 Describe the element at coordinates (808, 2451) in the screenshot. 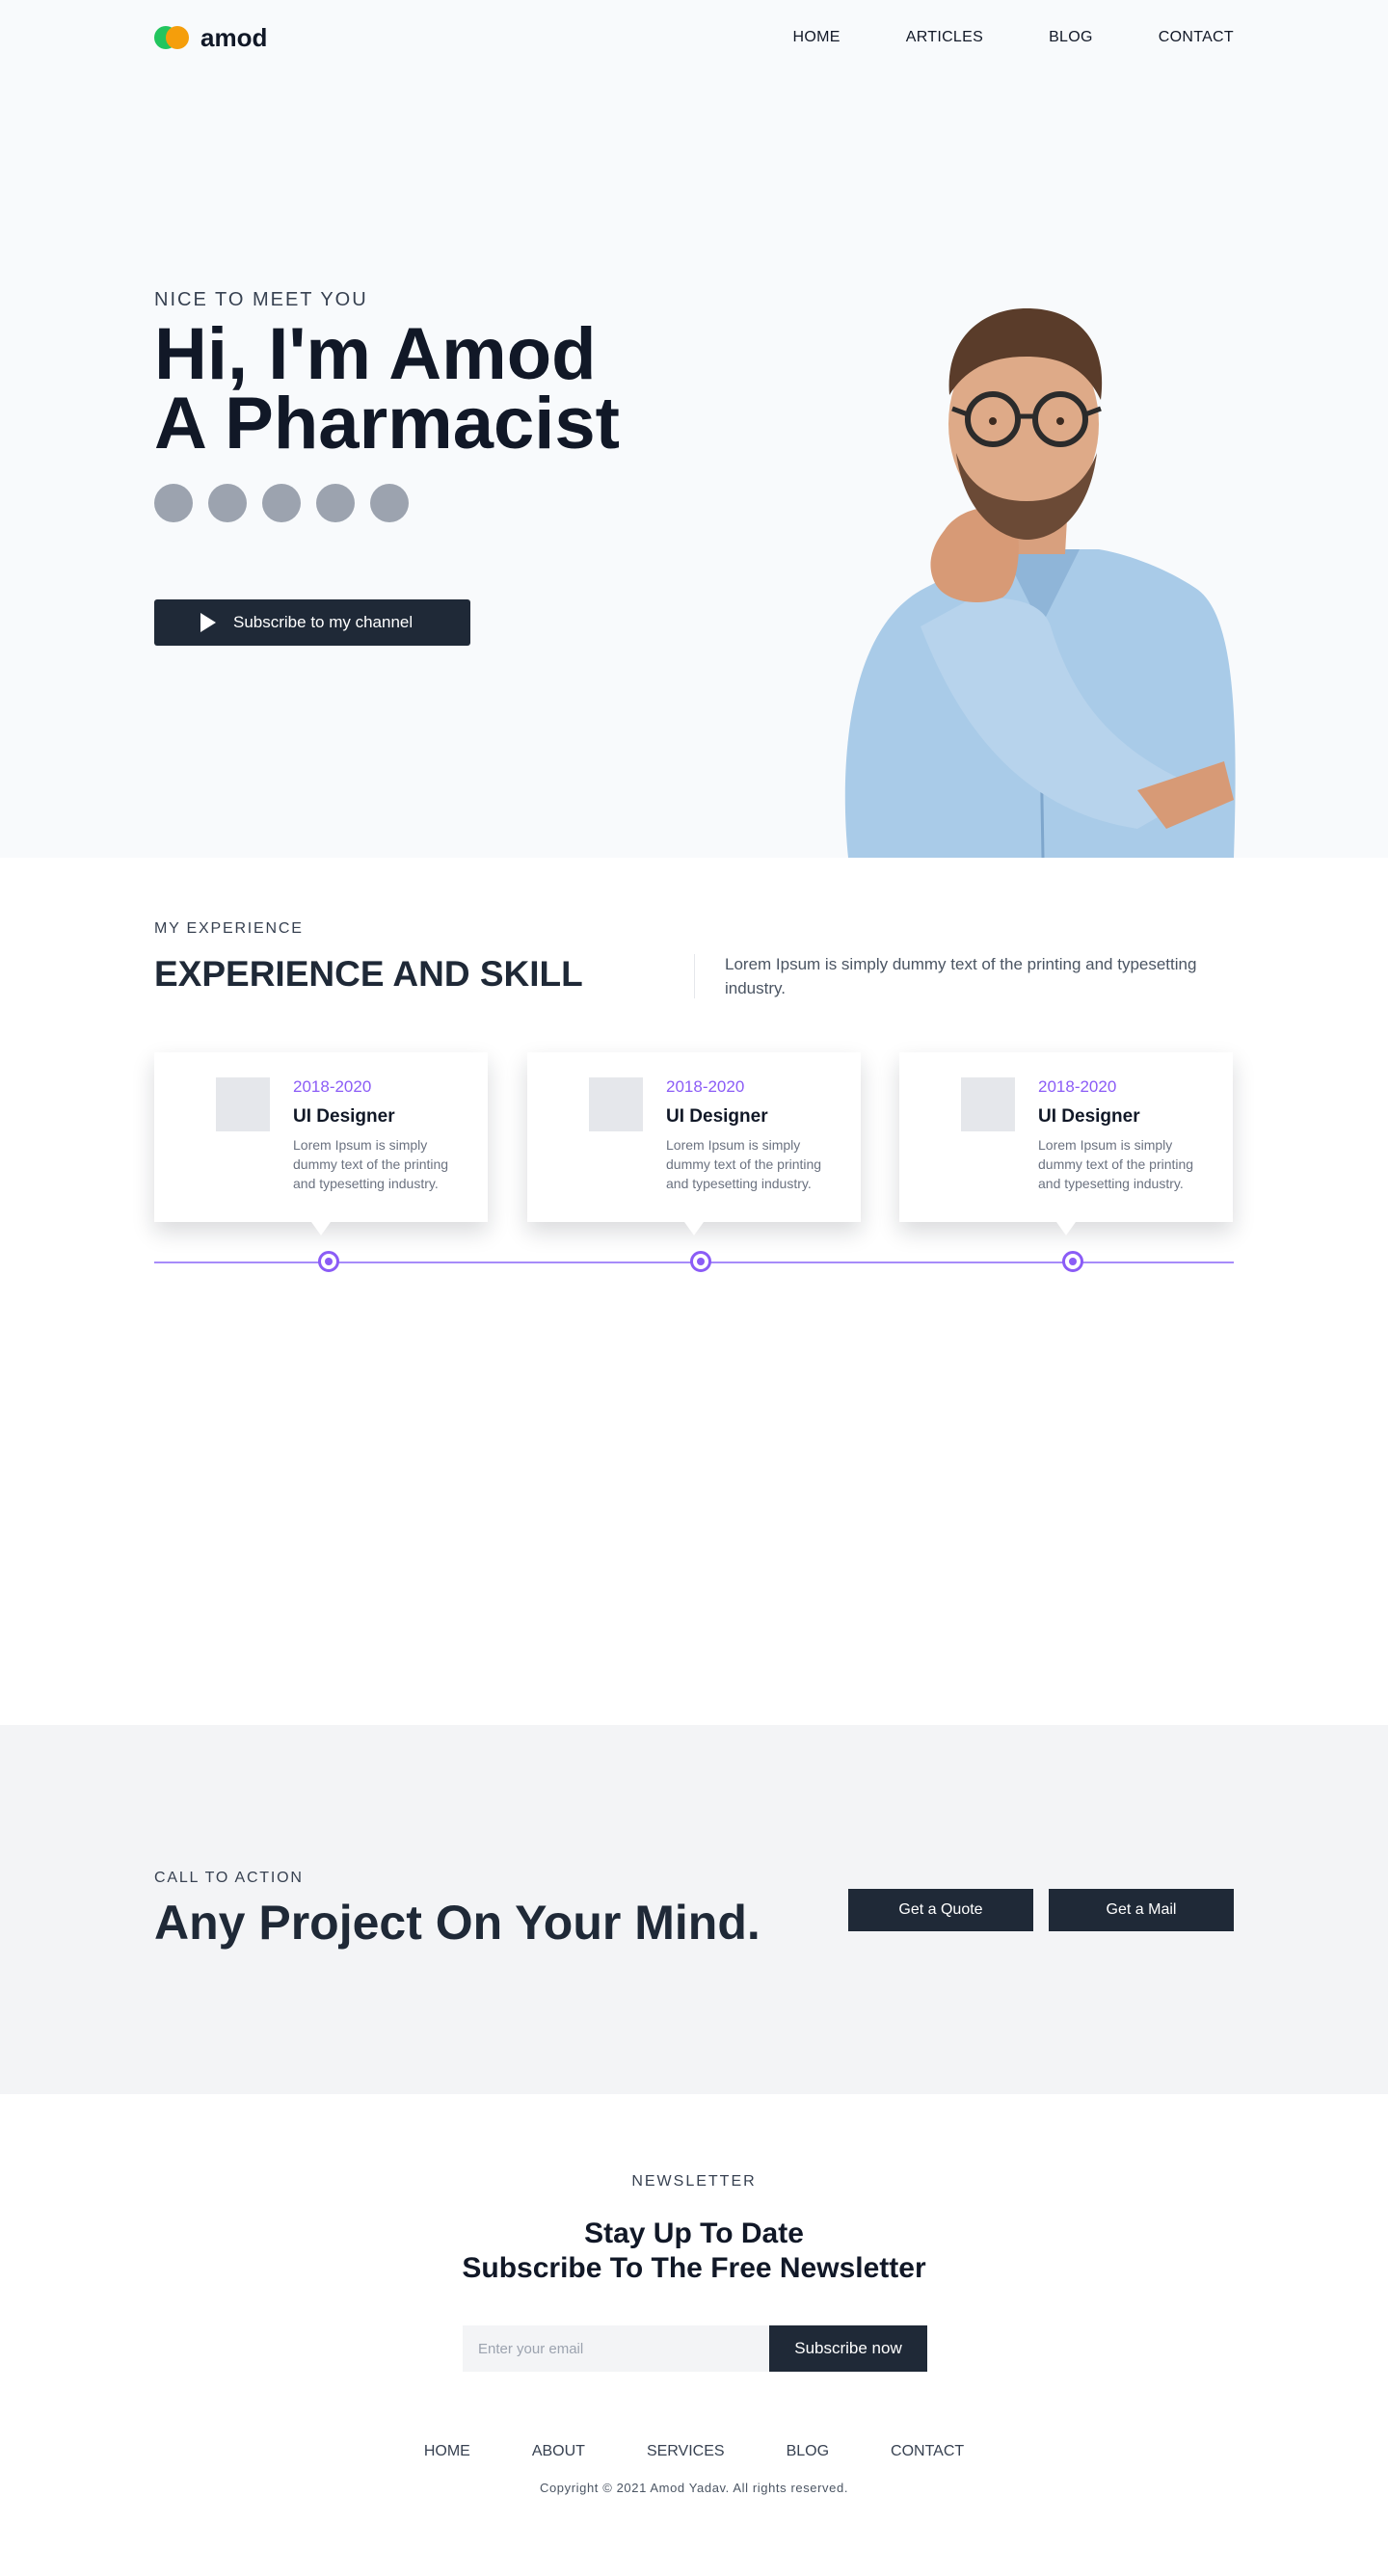

I see `footer-link-blog: BLOG` at that location.